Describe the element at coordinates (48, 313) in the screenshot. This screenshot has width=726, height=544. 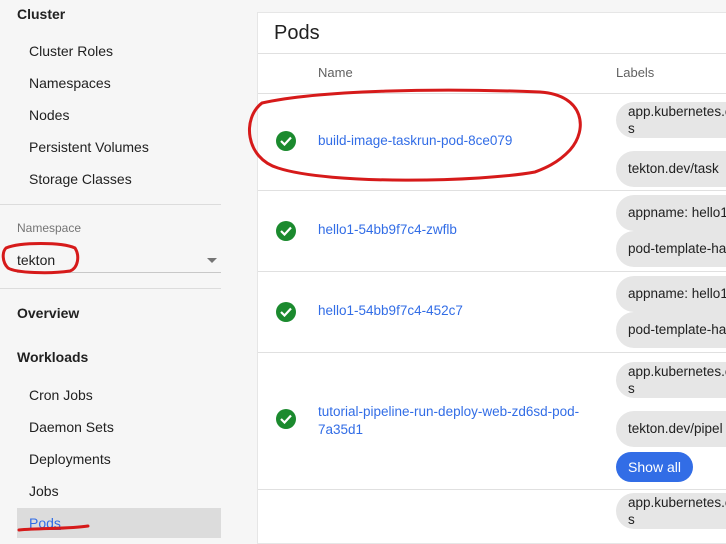
I see `sidebar-item-overview: Overview` at that location.